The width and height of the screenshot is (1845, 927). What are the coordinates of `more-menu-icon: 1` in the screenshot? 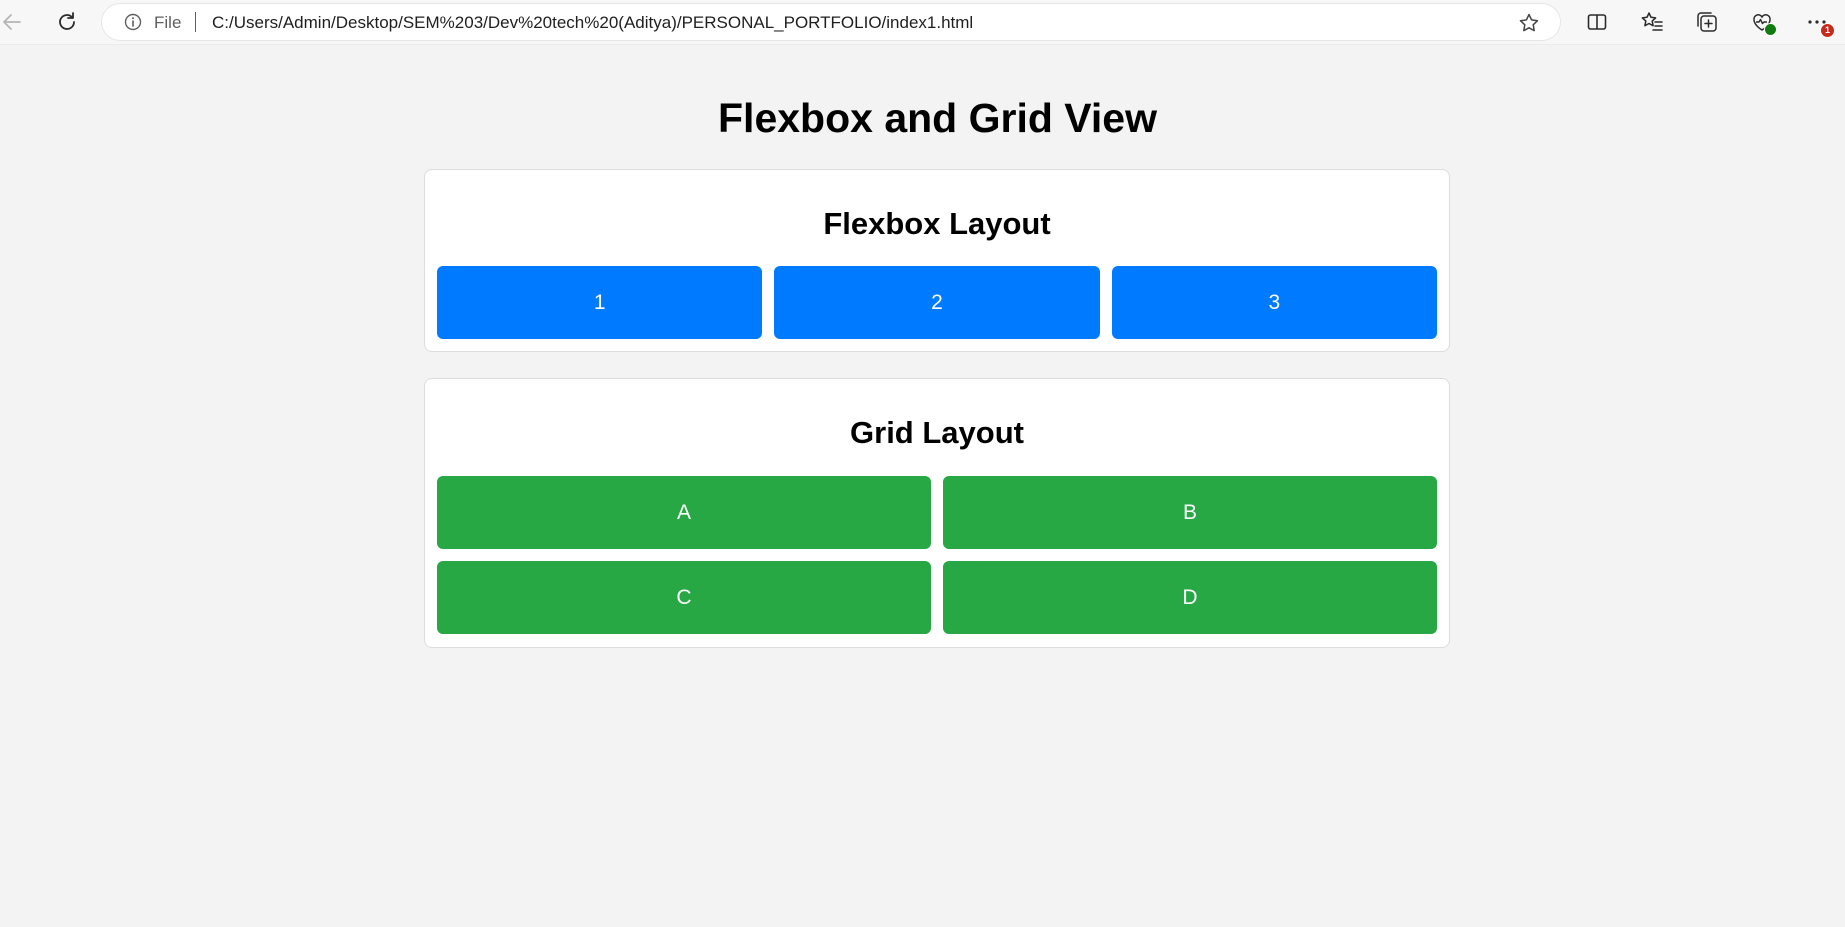 It's located at (1820, 24).